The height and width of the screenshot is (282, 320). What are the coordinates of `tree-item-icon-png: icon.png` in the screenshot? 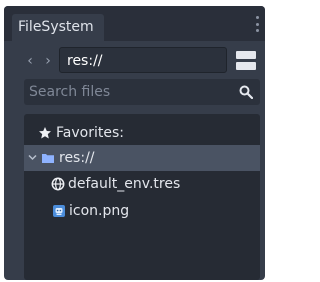 It's located at (142, 211).